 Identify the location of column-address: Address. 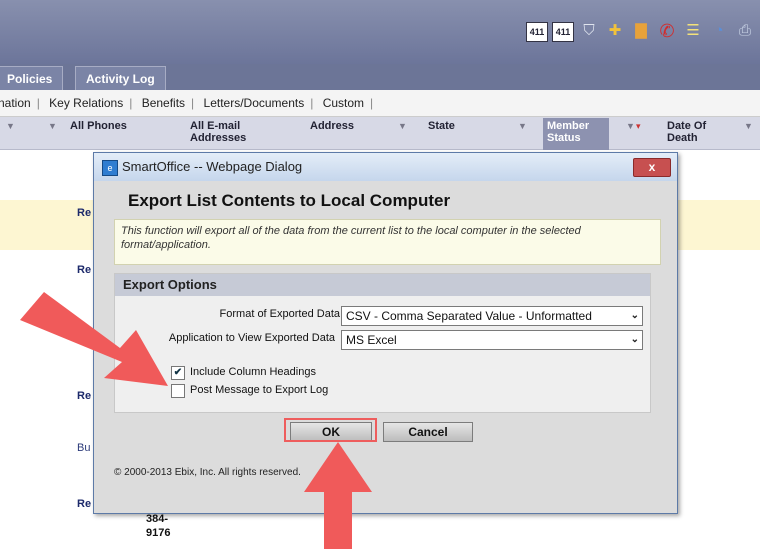
(332, 126).